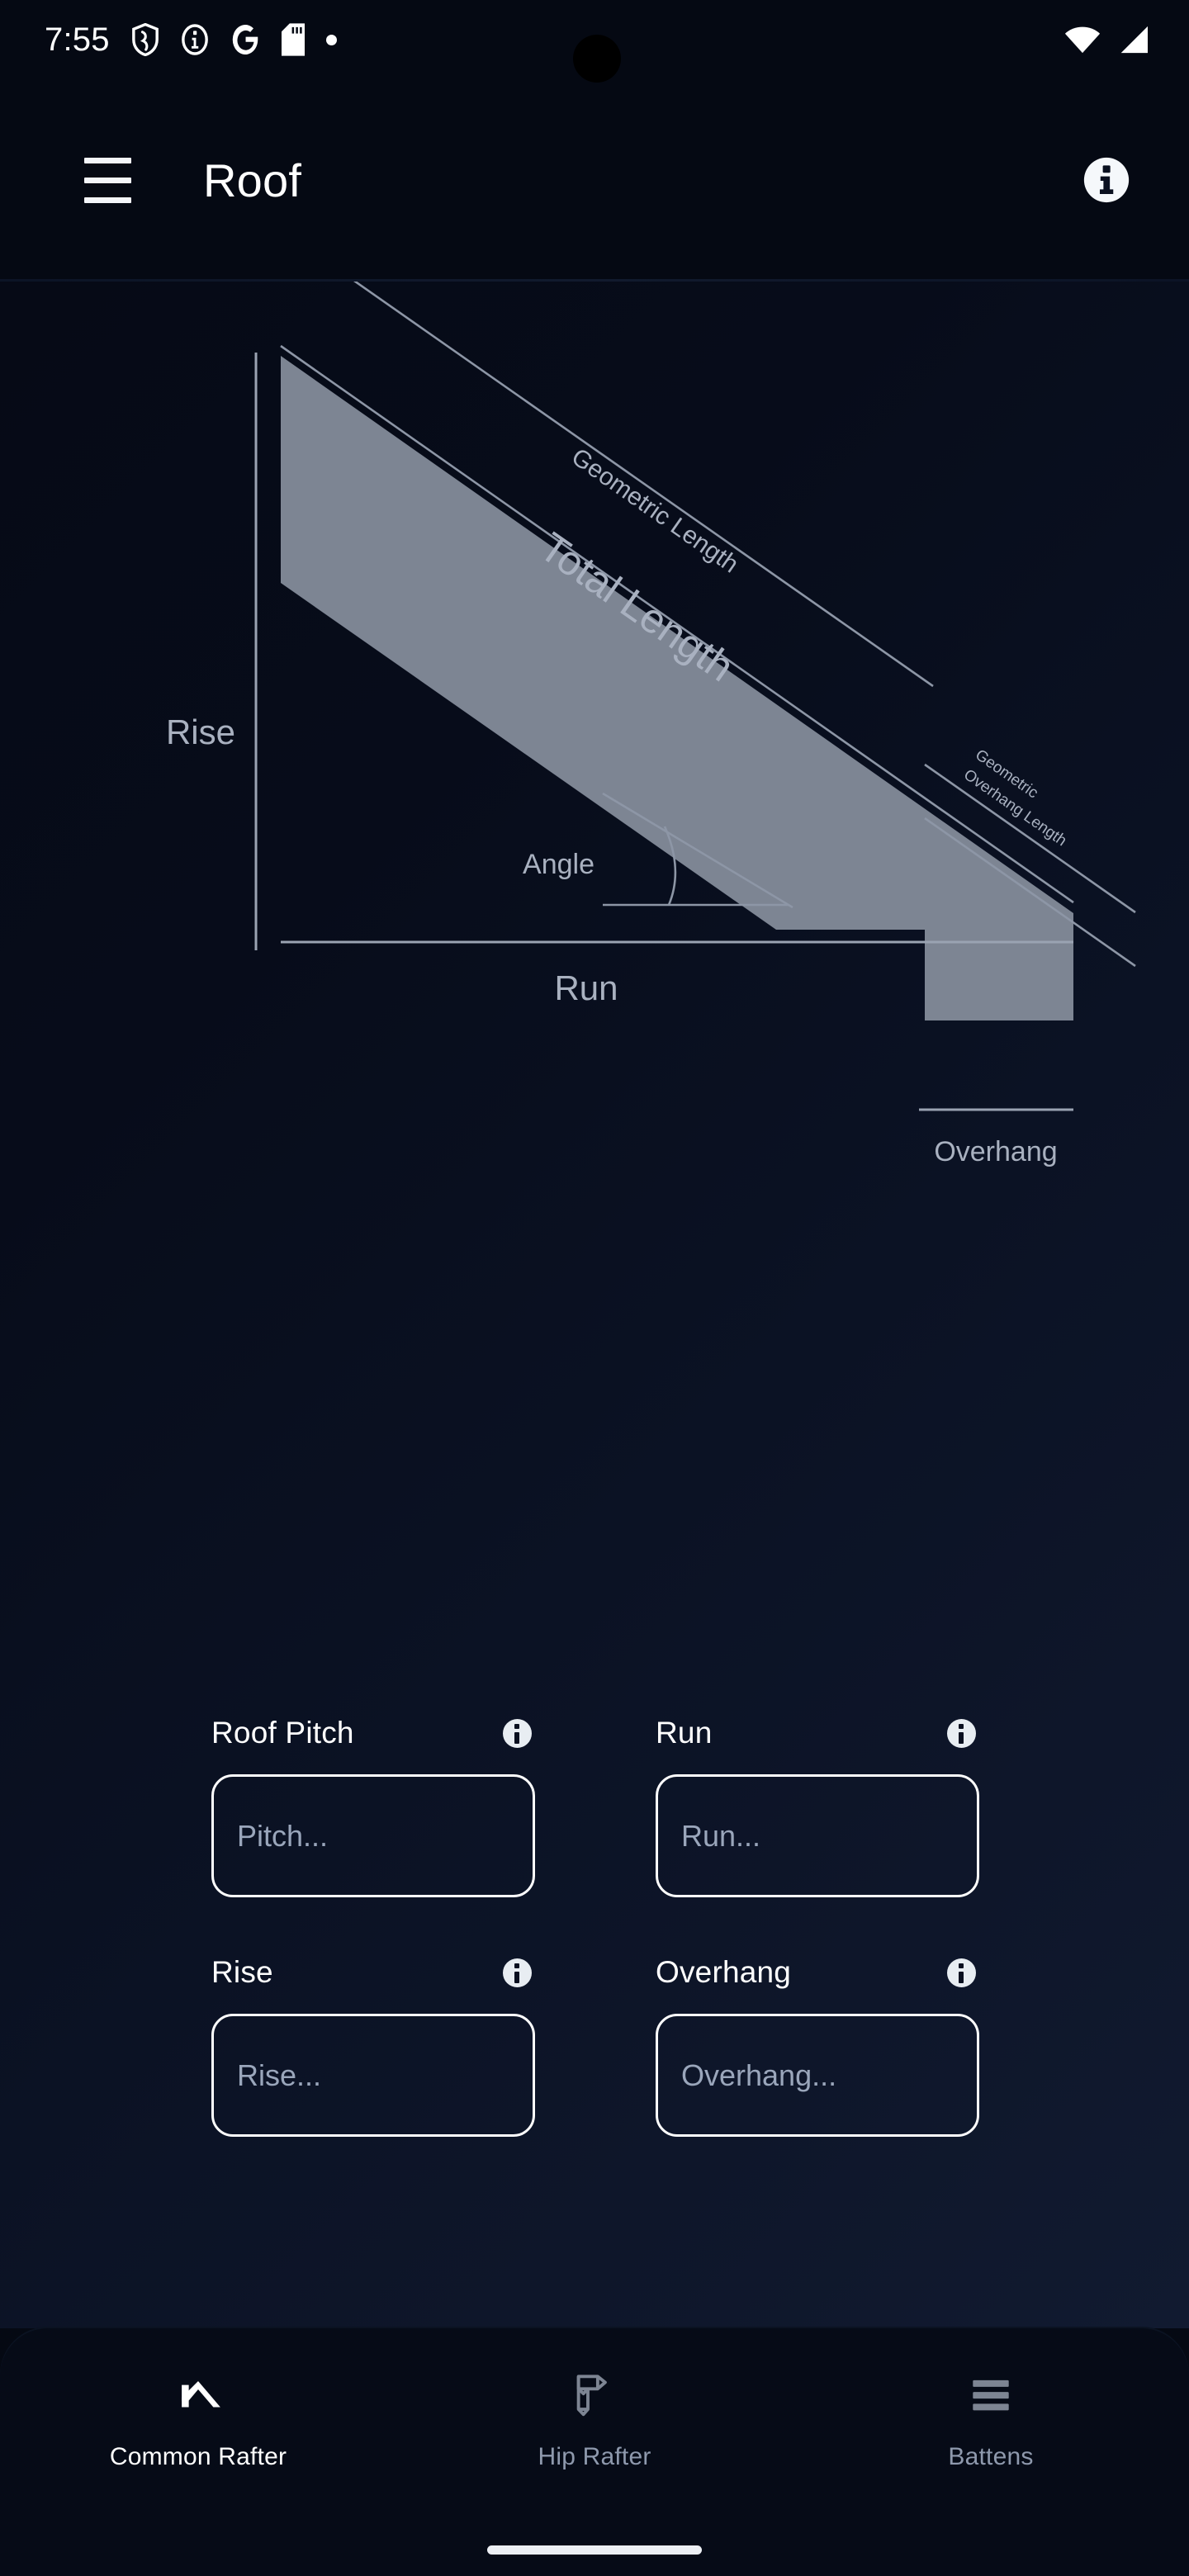  What do you see at coordinates (1134, 40) in the screenshot?
I see `cellular-signal-icon` at bounding box center [1134, 40].